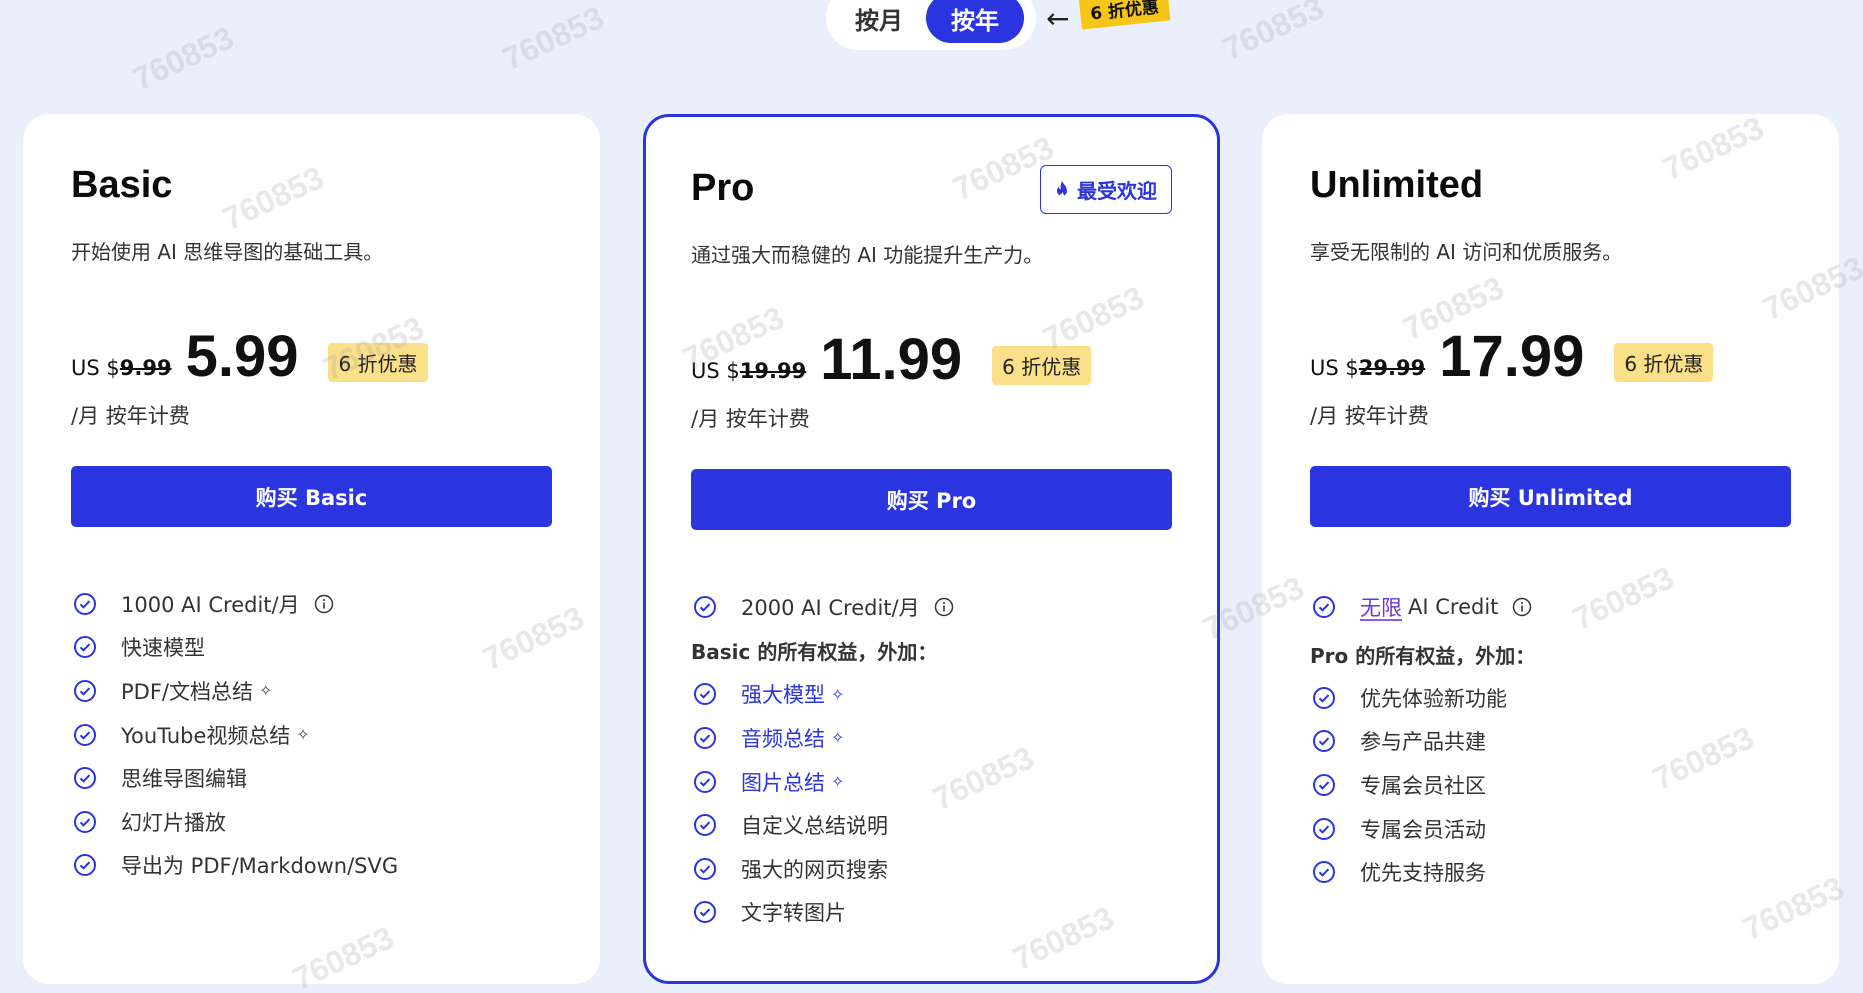 This screenshot has width=1863, height=993. Describe the element at coordinates (1423, 829) in the screenshot. I see `feature-text: 专属会员活动` at that location.